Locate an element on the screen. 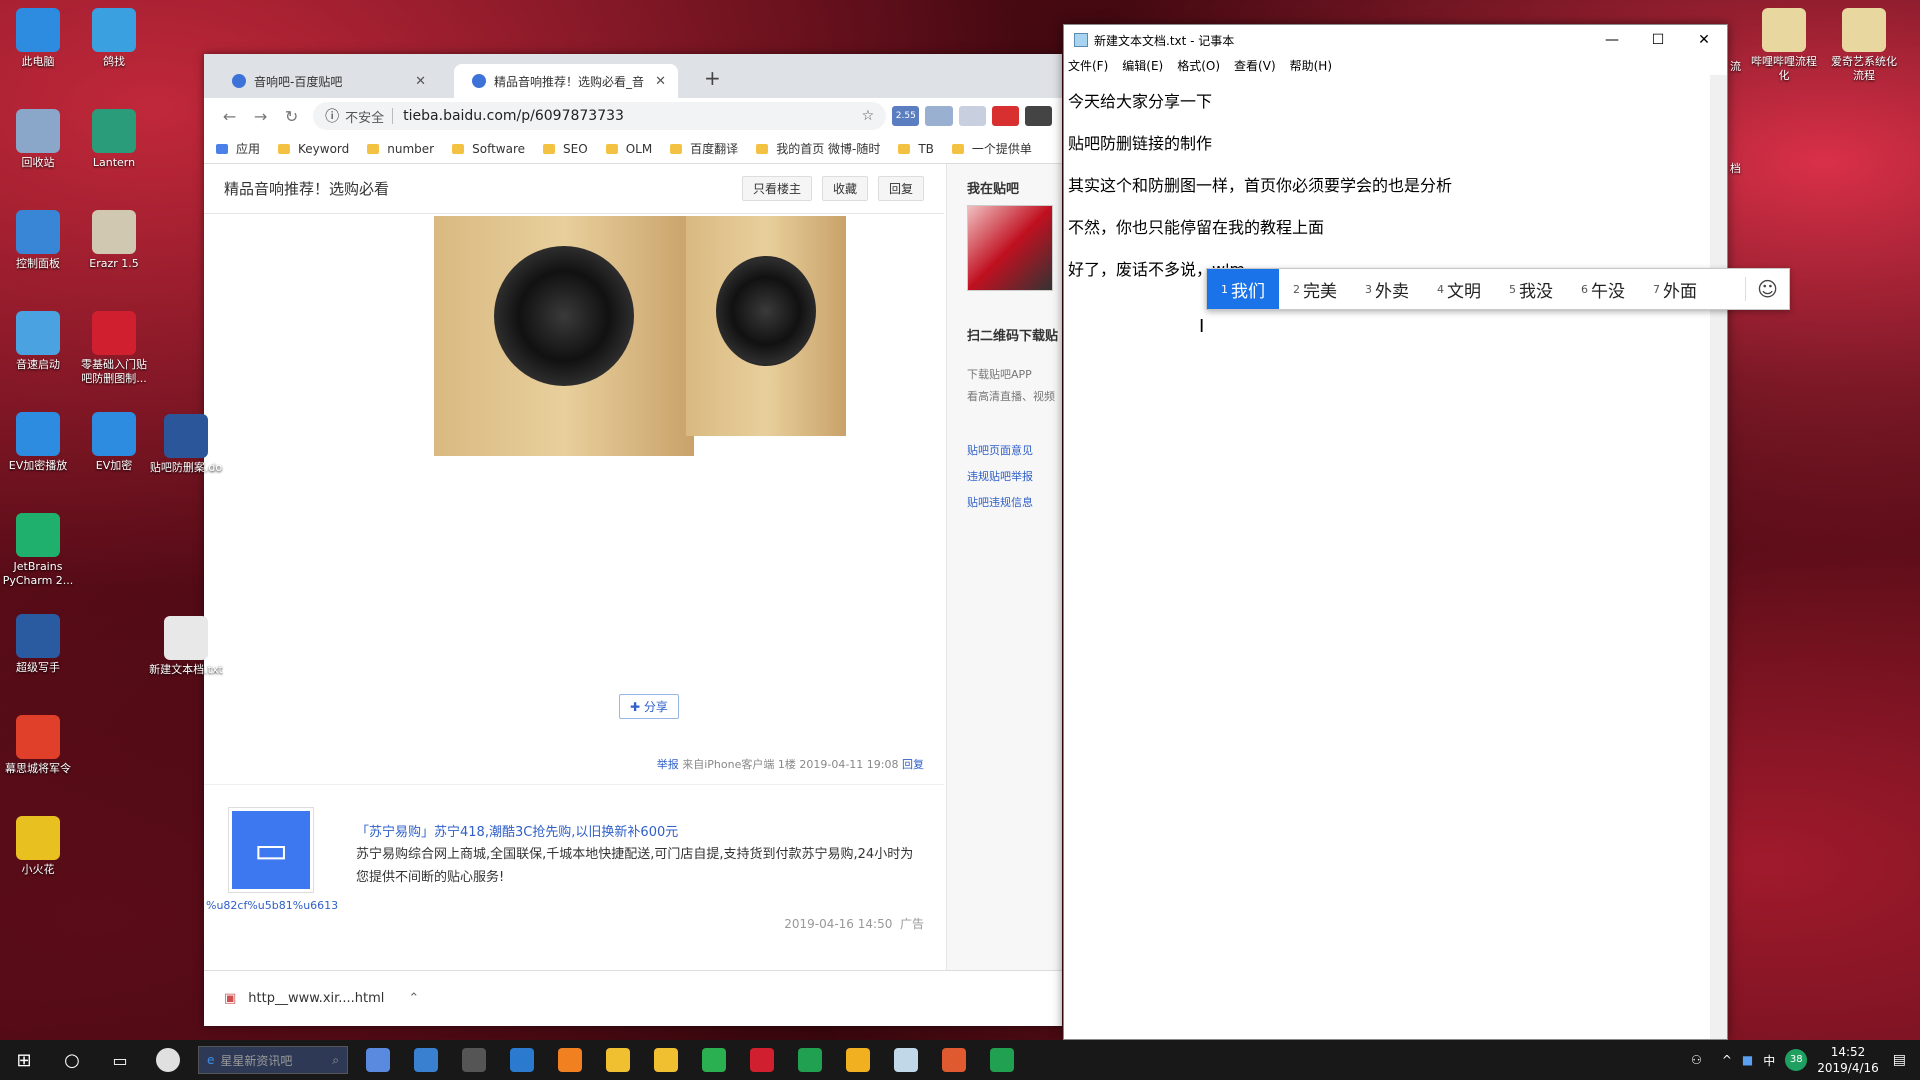 The height and width of the screenshot is (1080, 1920). desktop-icon: 爱奇艺系统化流程 is located at coordinates (1864, 45).